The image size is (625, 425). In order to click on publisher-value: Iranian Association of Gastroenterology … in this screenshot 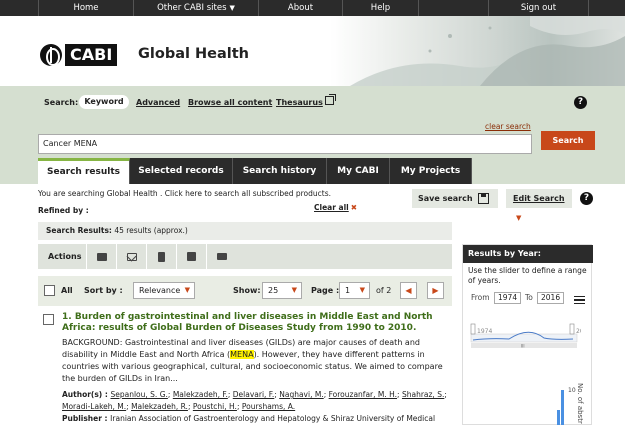, I will do `click(273, 418)`.